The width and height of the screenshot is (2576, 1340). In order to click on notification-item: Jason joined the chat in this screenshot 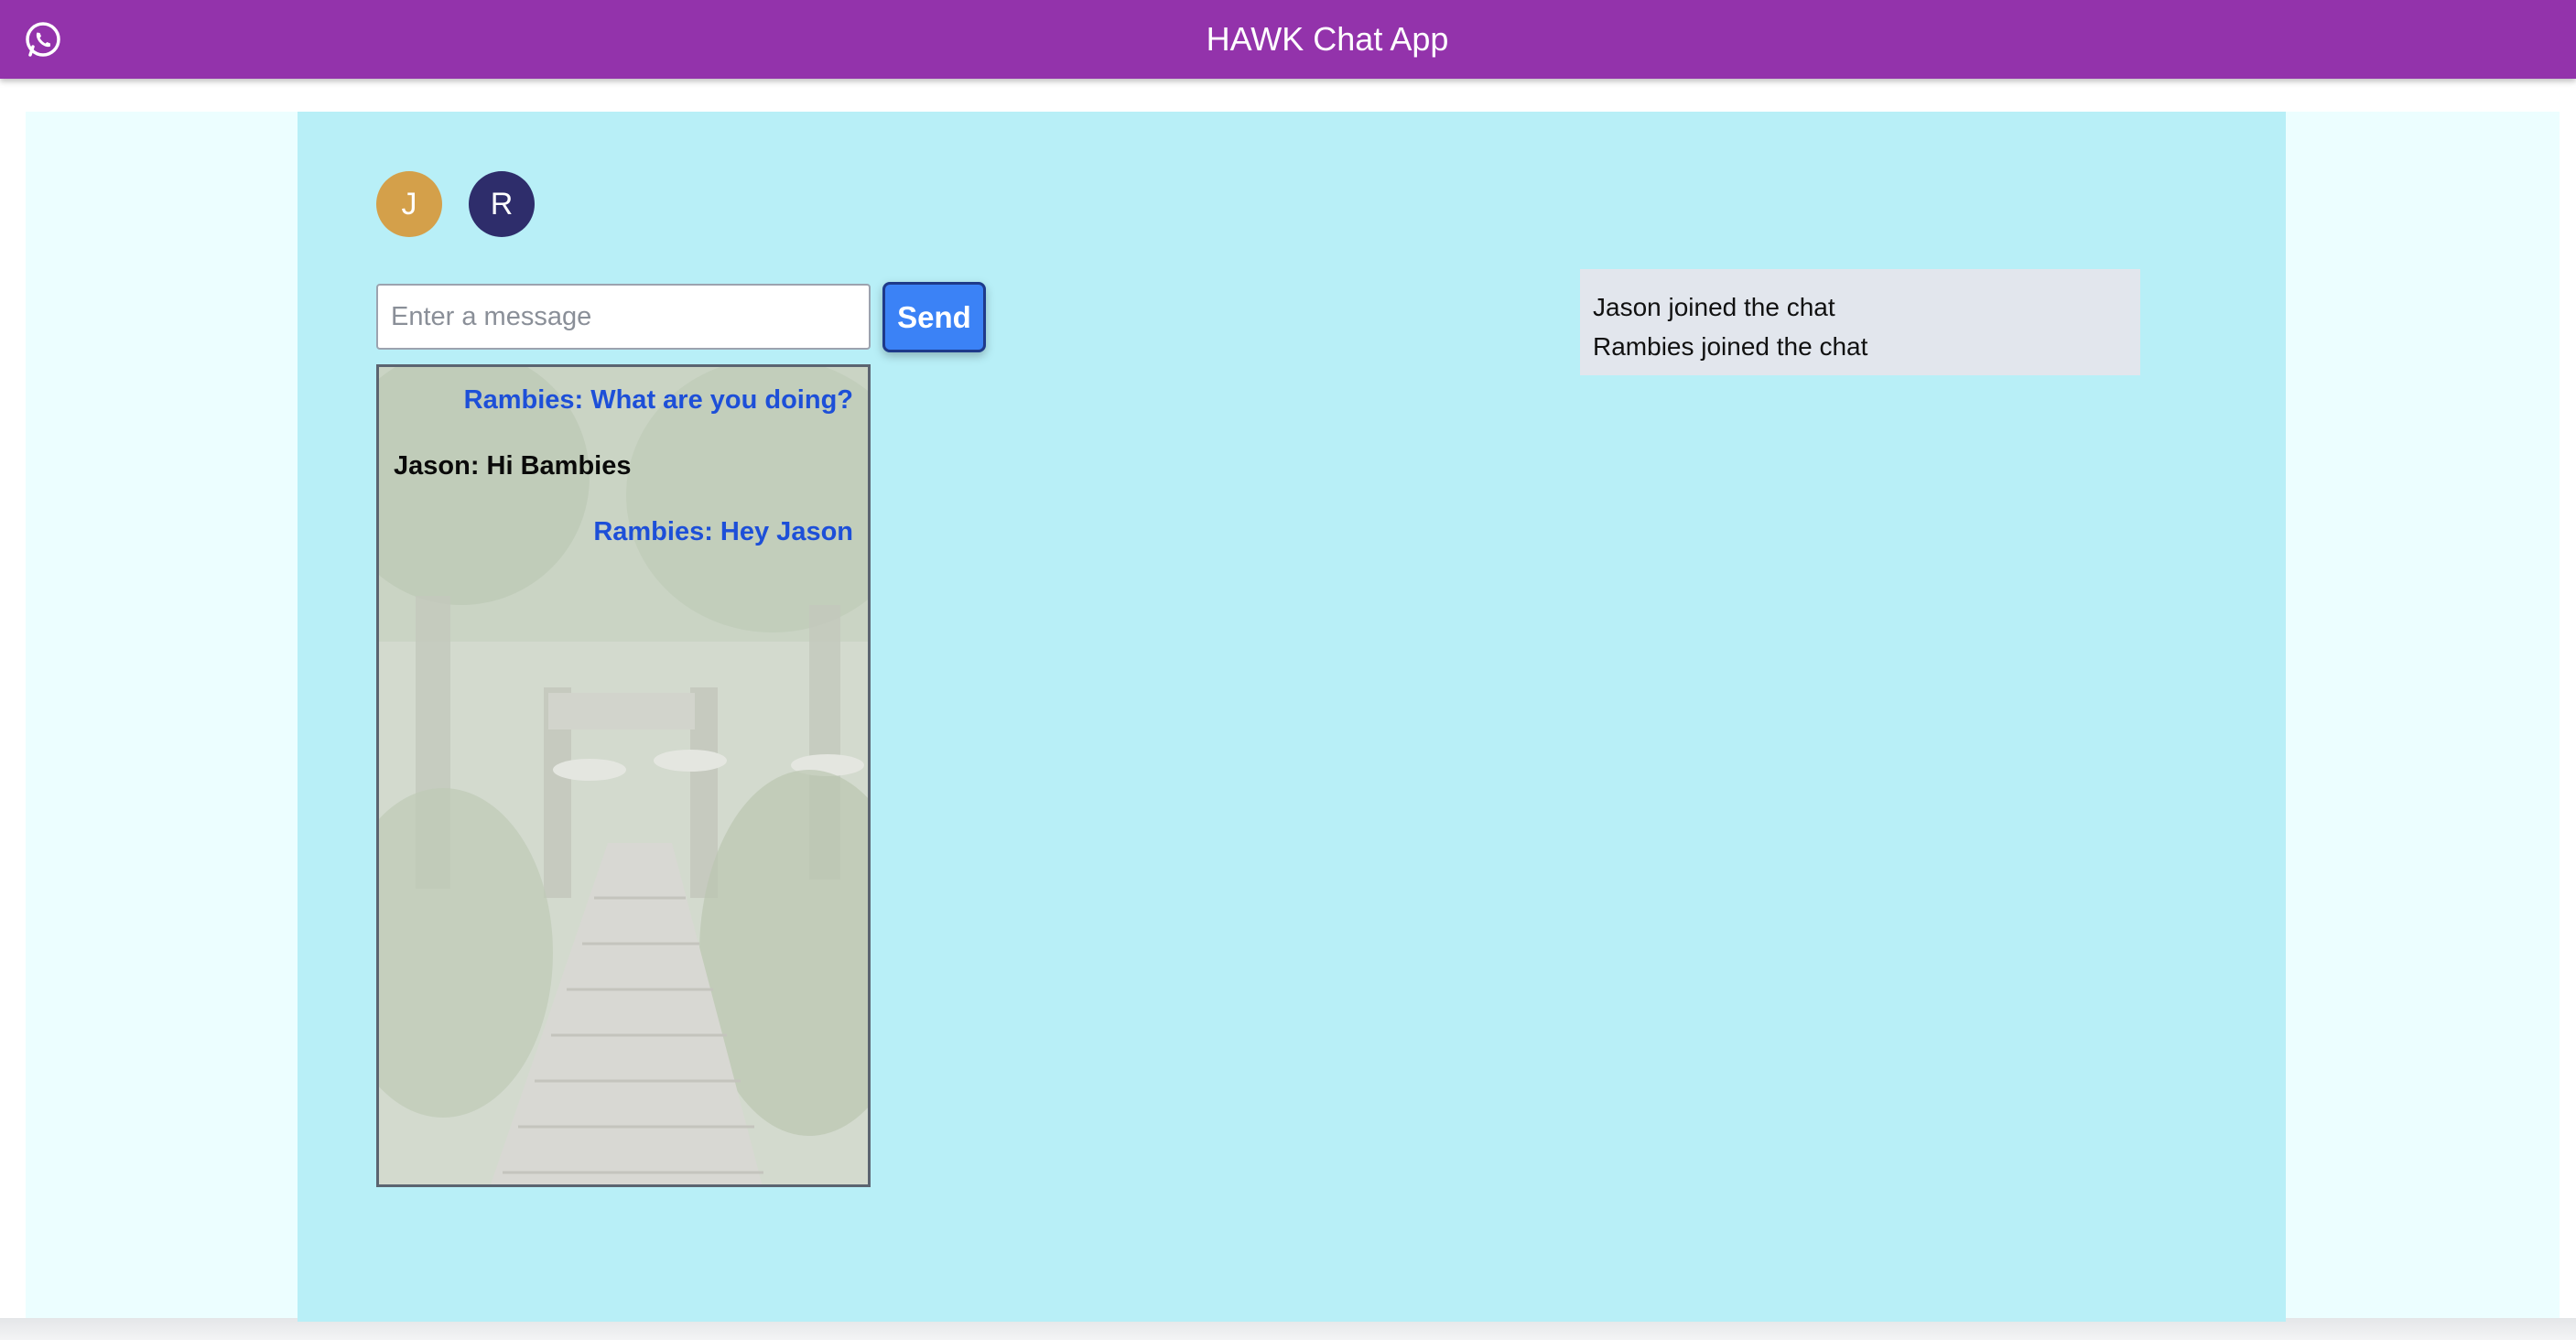, I will do `click(1714, 307)`.